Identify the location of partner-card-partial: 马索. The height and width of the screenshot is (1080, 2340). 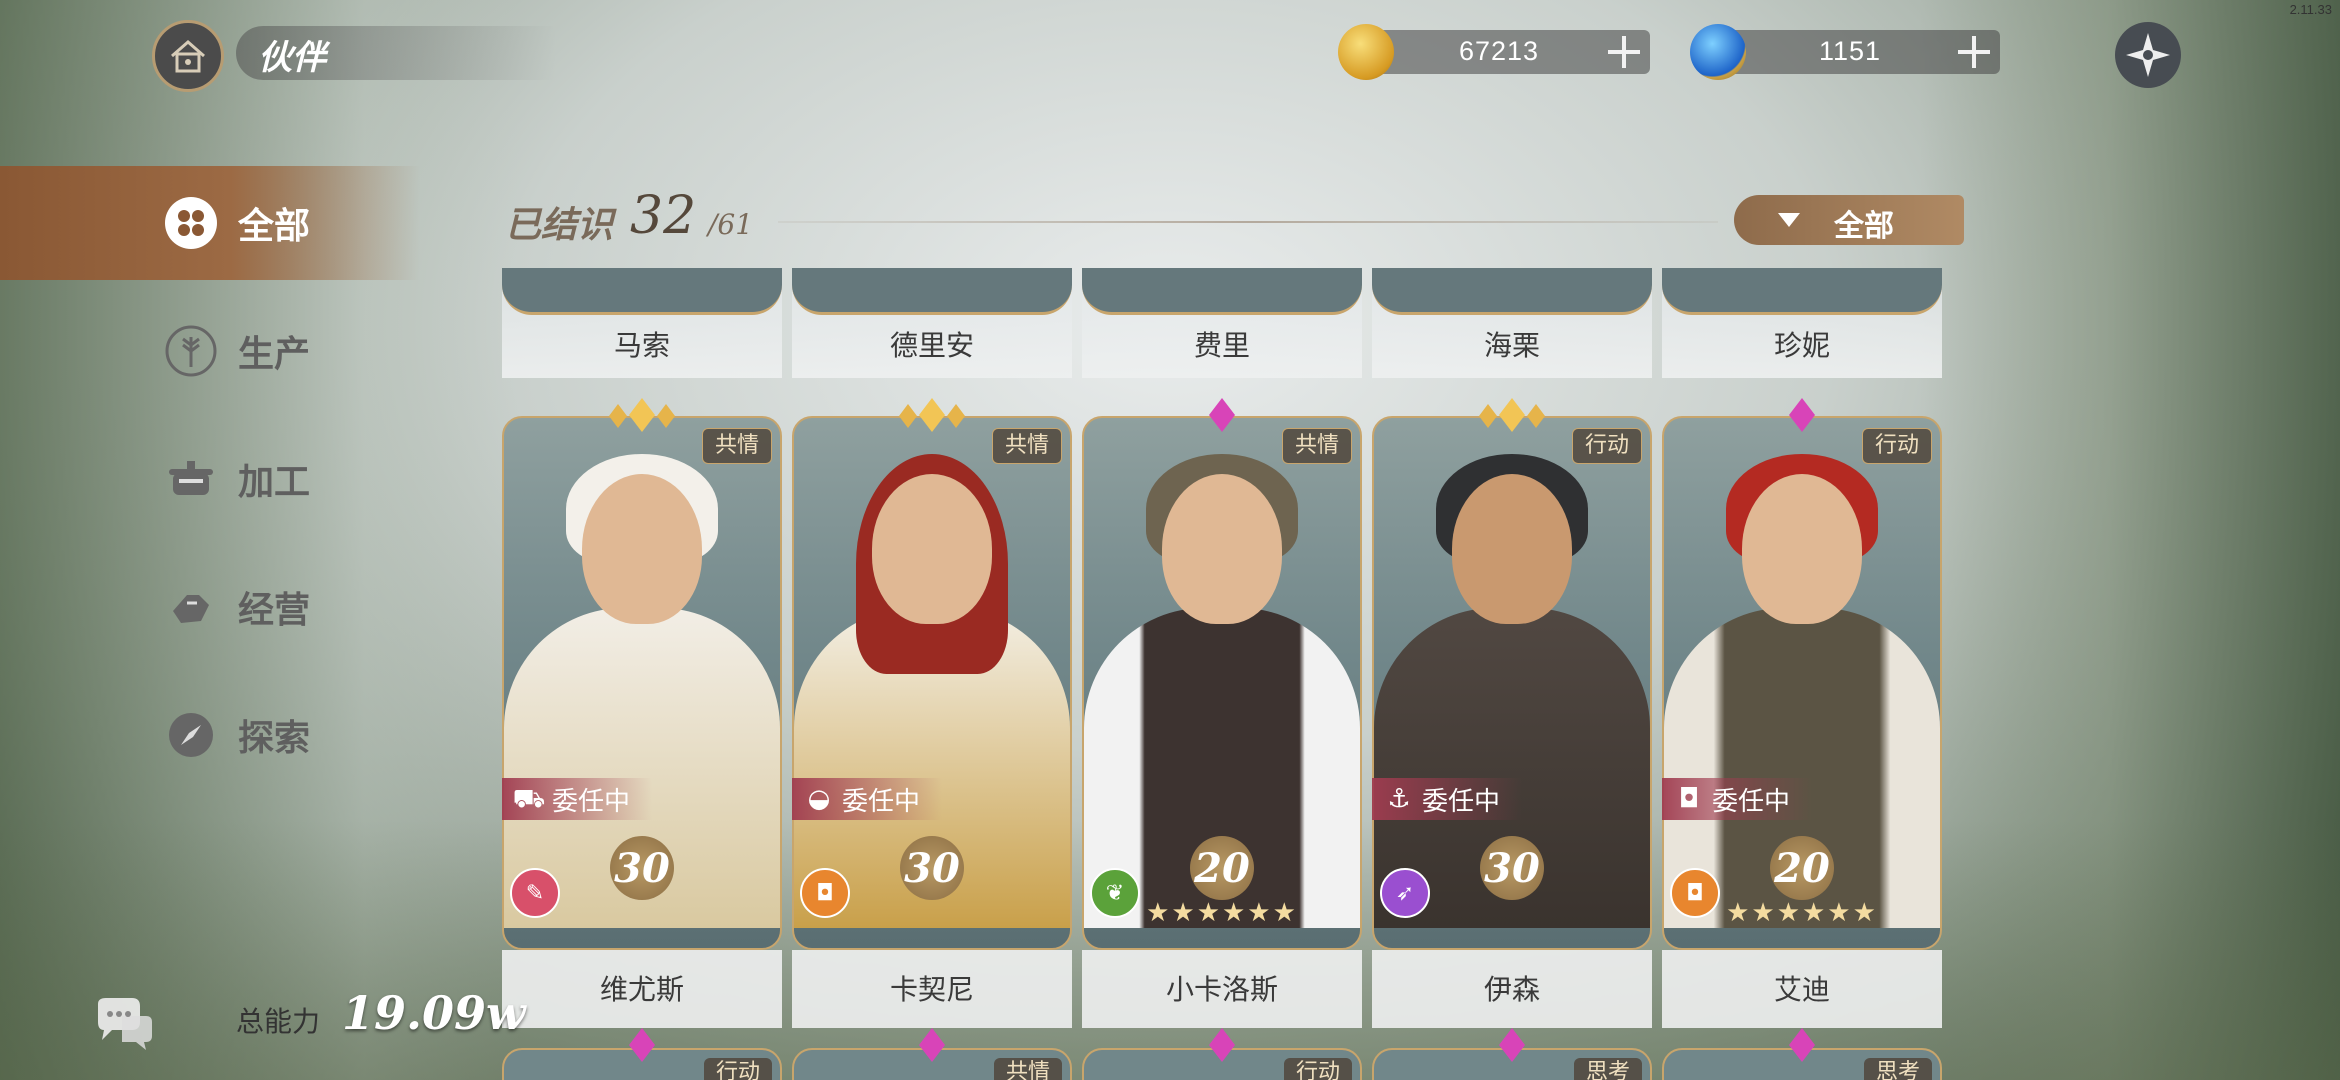
(642, 323).